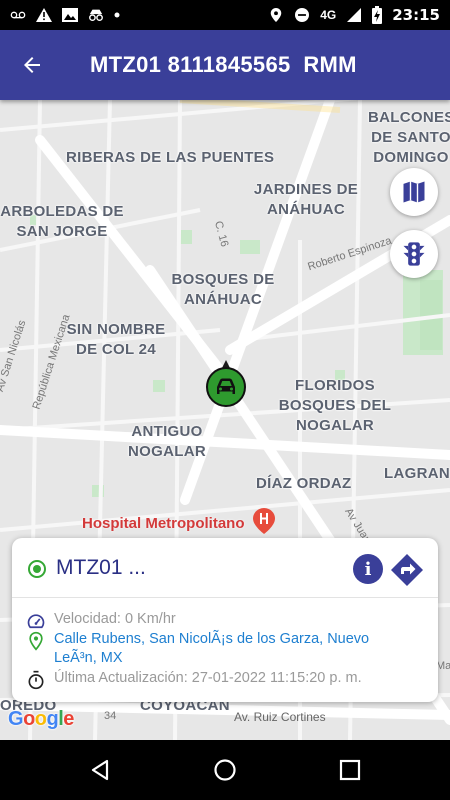 This screenshot has height=800, width=450. What do you see at coordinates (62, 221) in the screenshot?
I see `area-label: ARBOLEDAS DE SAN JORGE` at bounding box center [62, 221].